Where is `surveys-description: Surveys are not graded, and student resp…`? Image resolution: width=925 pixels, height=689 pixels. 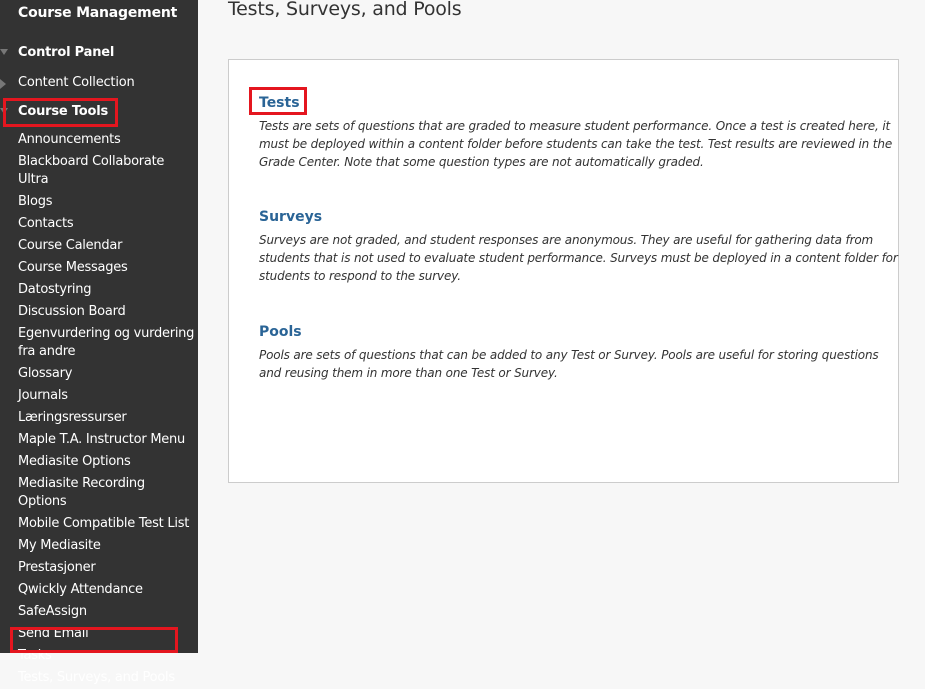
surveys-description: Surveys are not graded, and student resp… is located at coordinates (578, 258).